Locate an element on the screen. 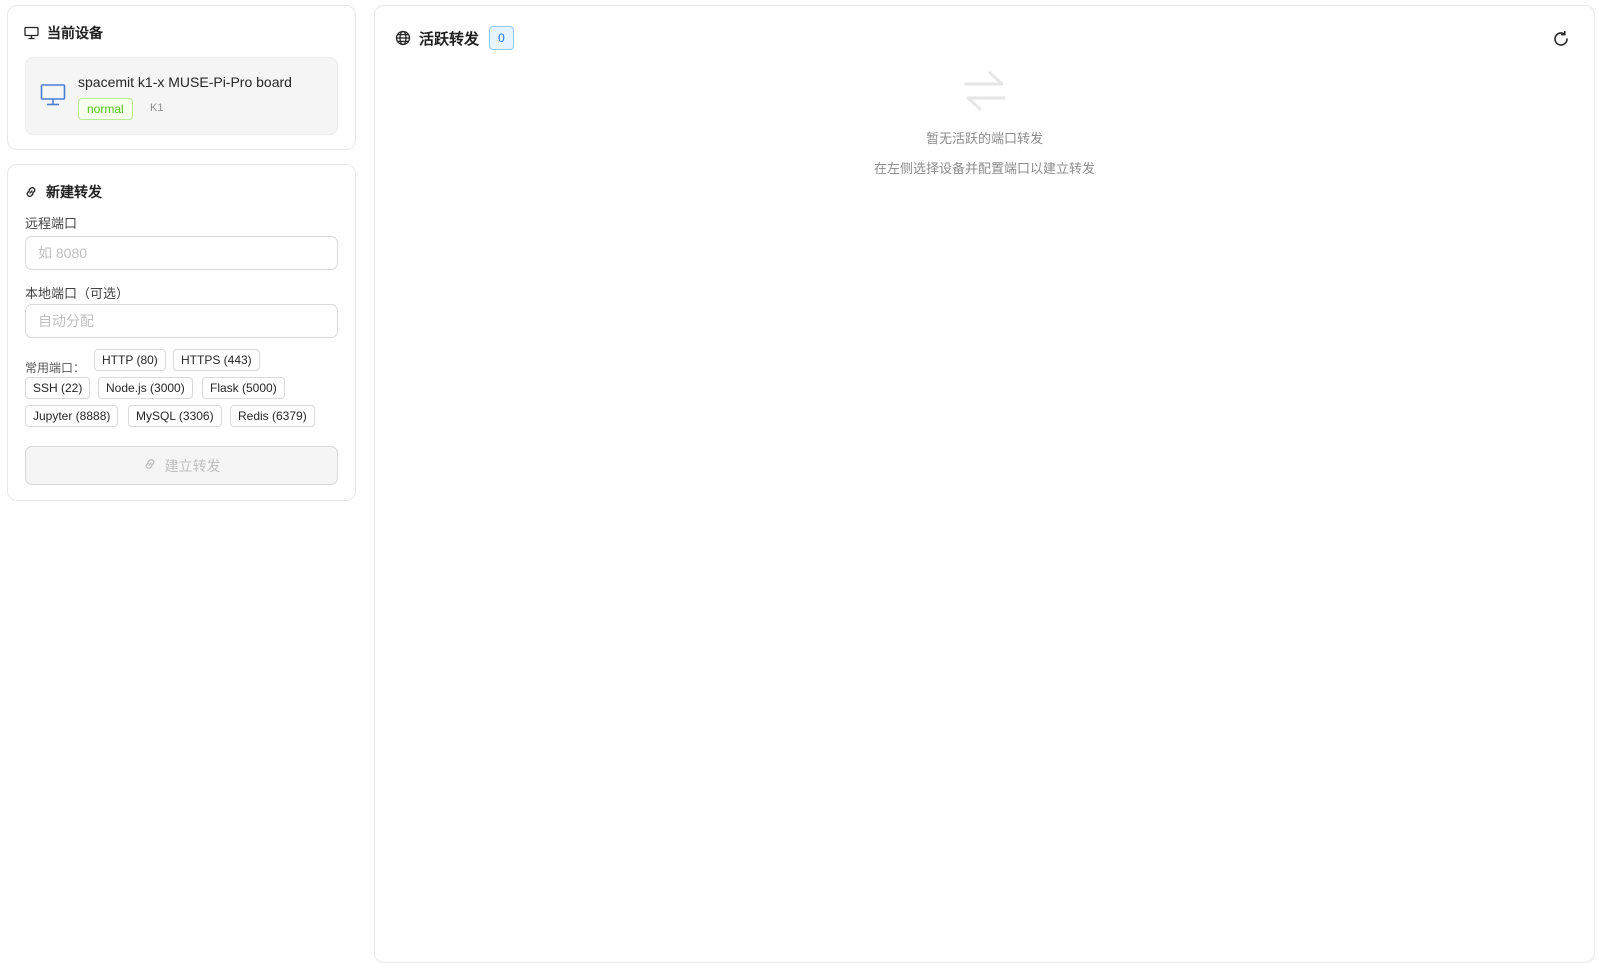 Image resolution: width=1600 pixels, height=963 pixels. refresh-icon is located at coordinates (1561, 41).